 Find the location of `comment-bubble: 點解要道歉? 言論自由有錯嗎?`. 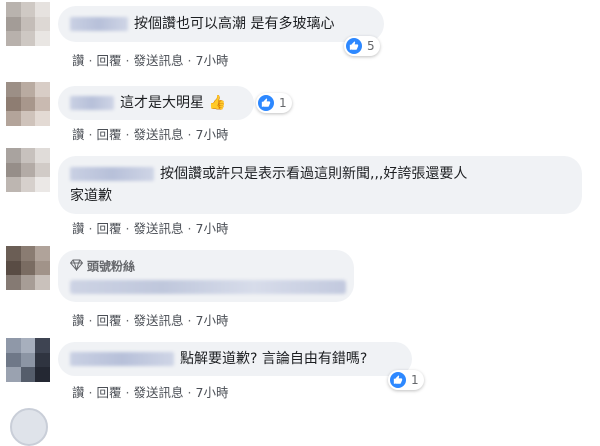

comment-bubble: 點解要道歉? 言論自由有錯嗎? is located at coordinates (235, 359).